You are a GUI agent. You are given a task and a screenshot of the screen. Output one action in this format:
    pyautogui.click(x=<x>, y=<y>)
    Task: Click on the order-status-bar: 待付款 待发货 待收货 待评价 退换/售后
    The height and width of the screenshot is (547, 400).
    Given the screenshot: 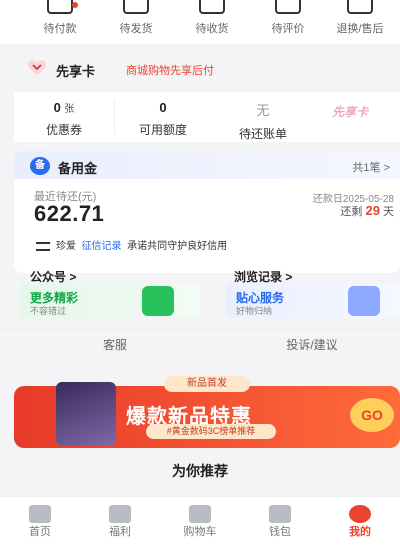 What is the action you would take?
    pyautogui.click(x=200, y=22)
    